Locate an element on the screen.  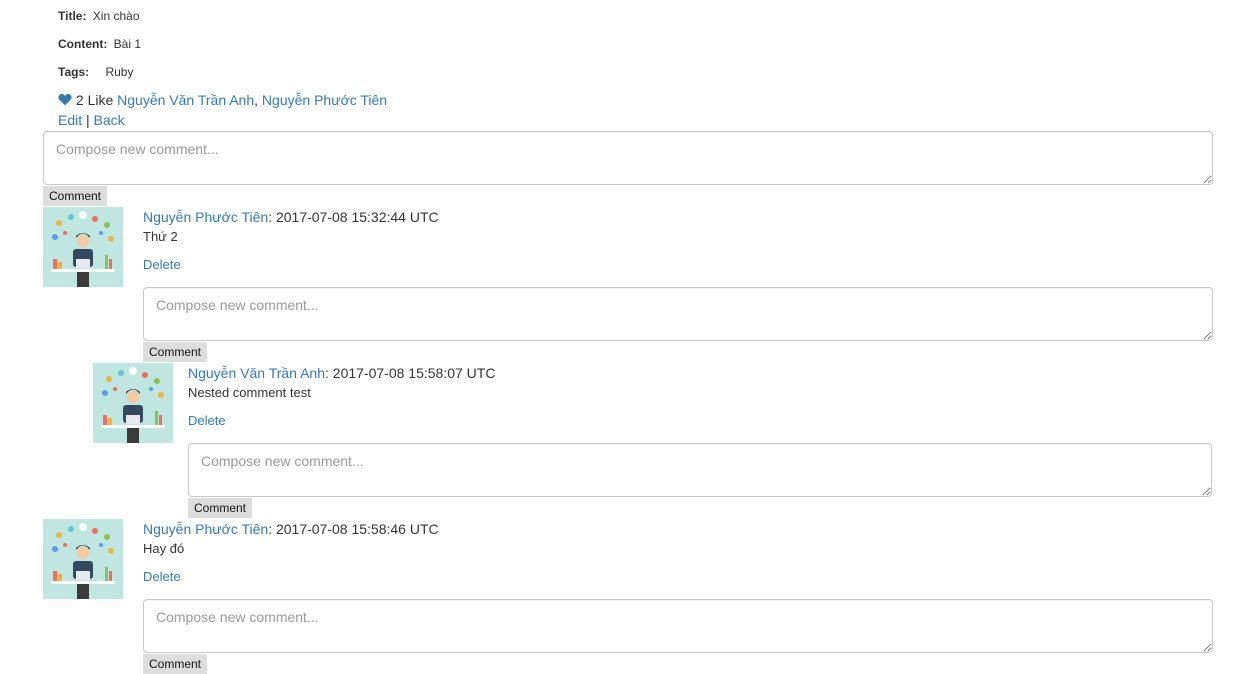
title-label: Title: is located at coordinates (72, 16).